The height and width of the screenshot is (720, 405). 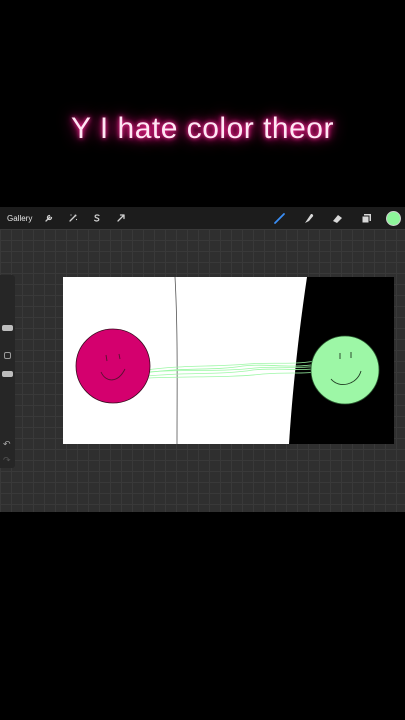 I want to click on modify-button, so click(x=7, y=355).